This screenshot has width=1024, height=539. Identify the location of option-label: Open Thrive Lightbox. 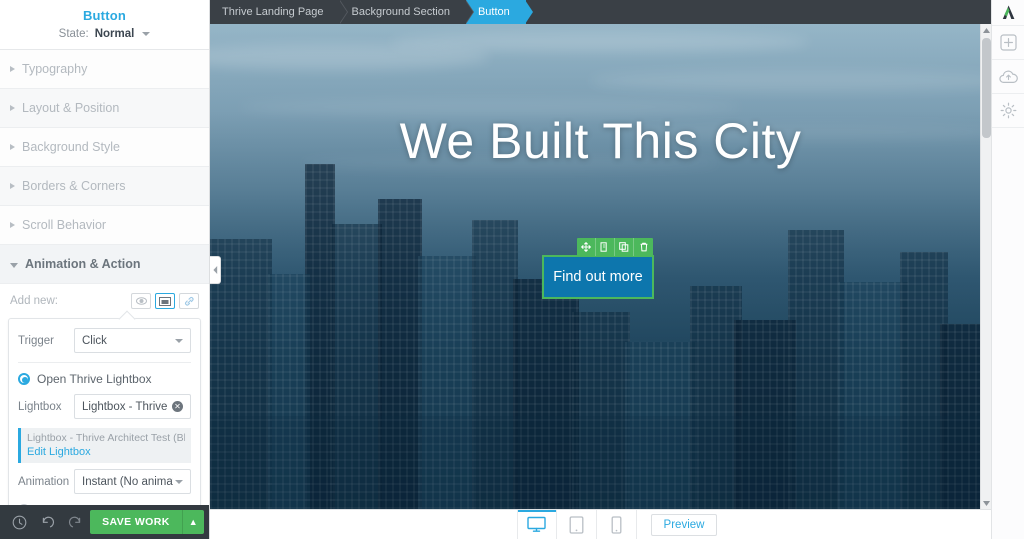
(94, 379).